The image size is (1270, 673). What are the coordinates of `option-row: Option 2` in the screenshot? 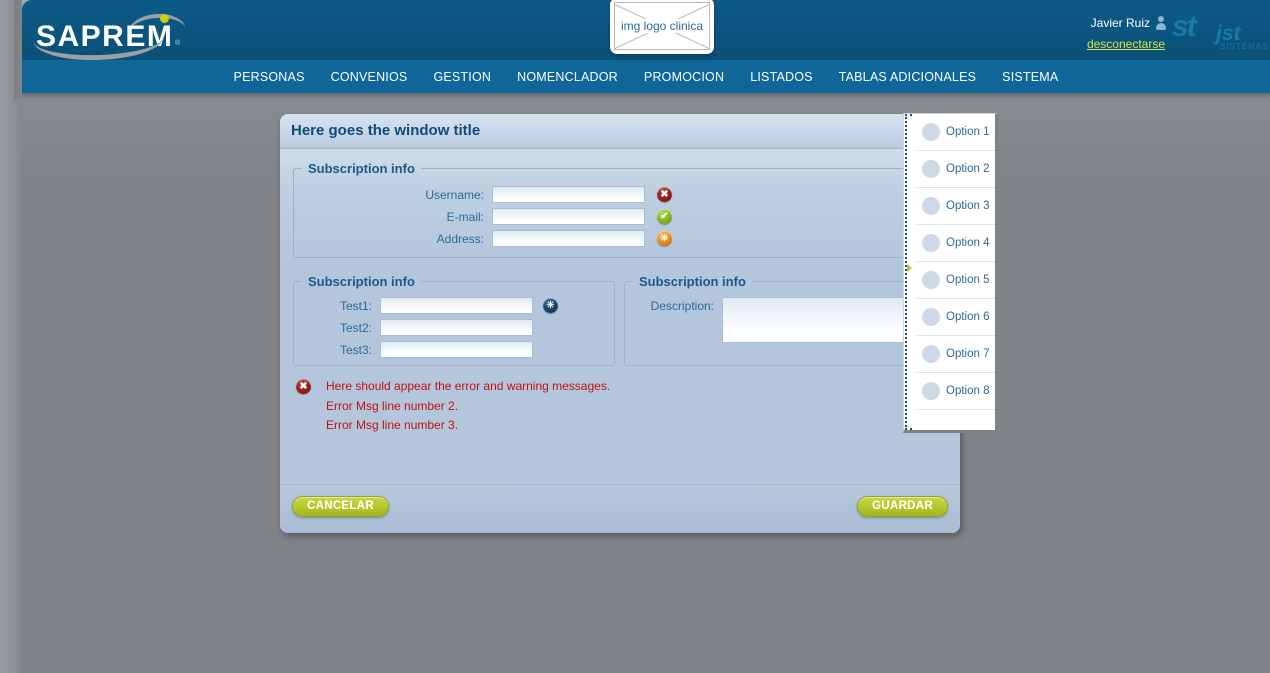 It's located at (956, 169).